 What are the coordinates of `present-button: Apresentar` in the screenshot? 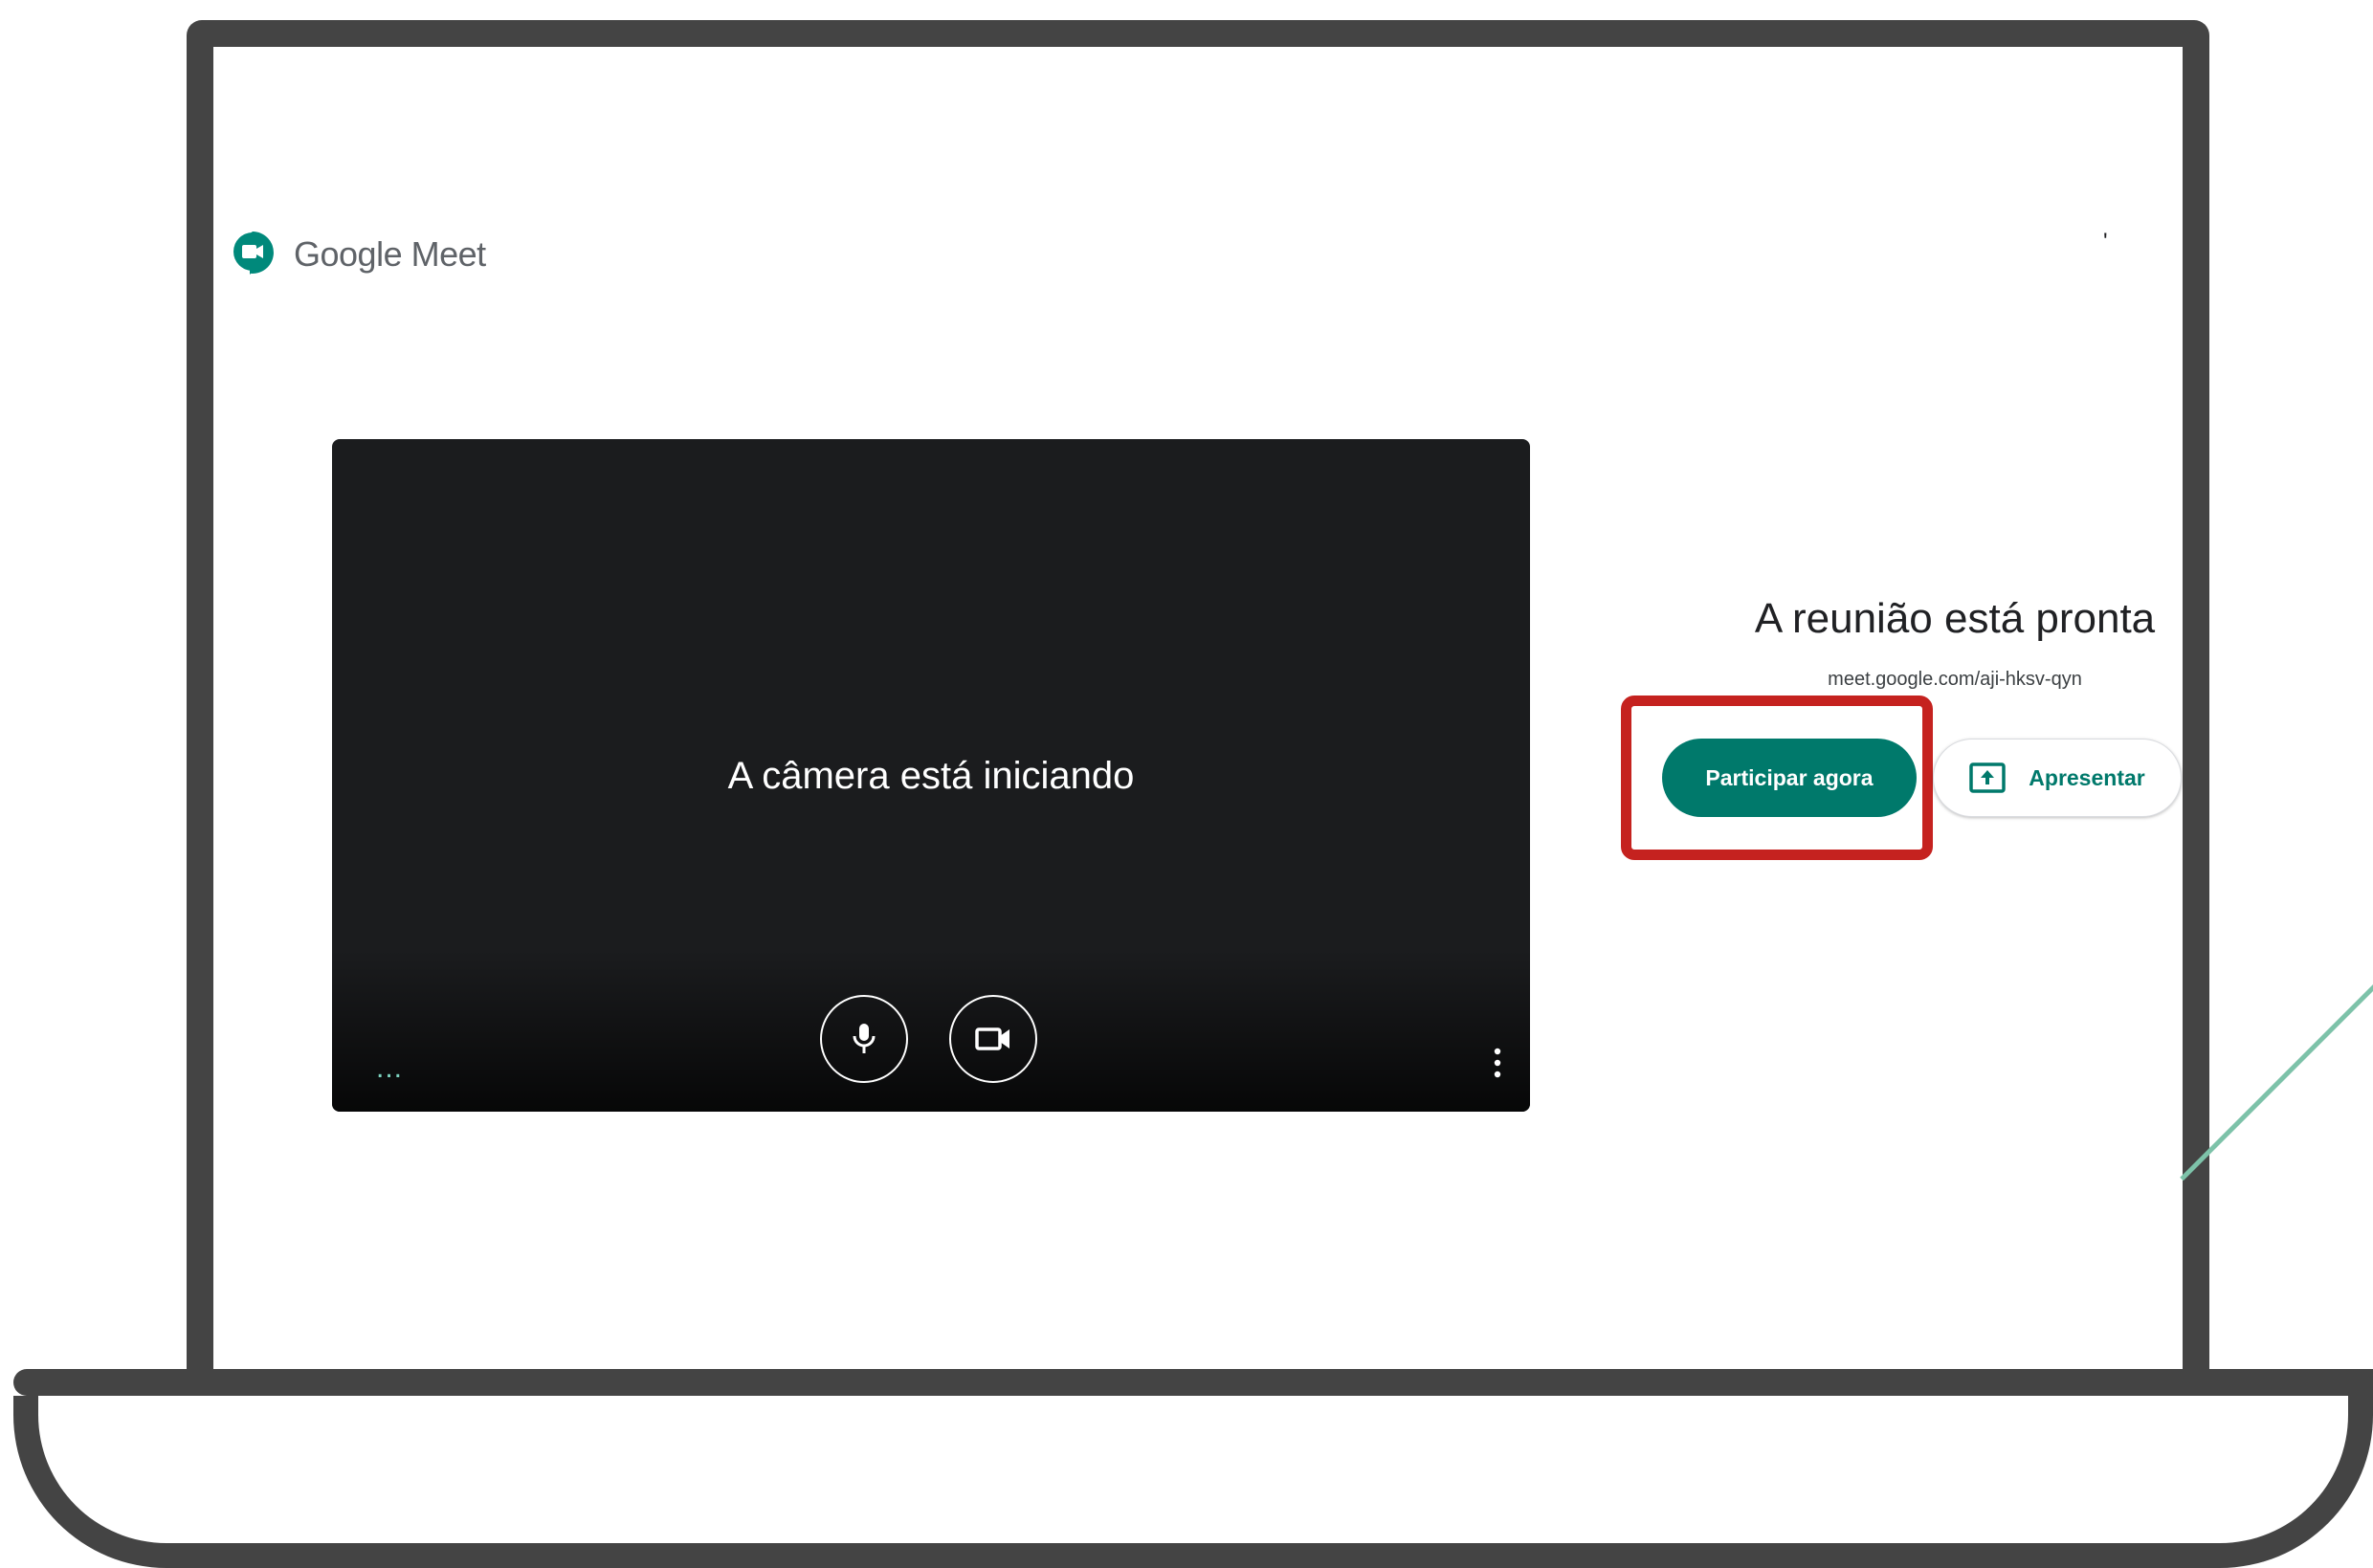 It's located at (2057, 778).